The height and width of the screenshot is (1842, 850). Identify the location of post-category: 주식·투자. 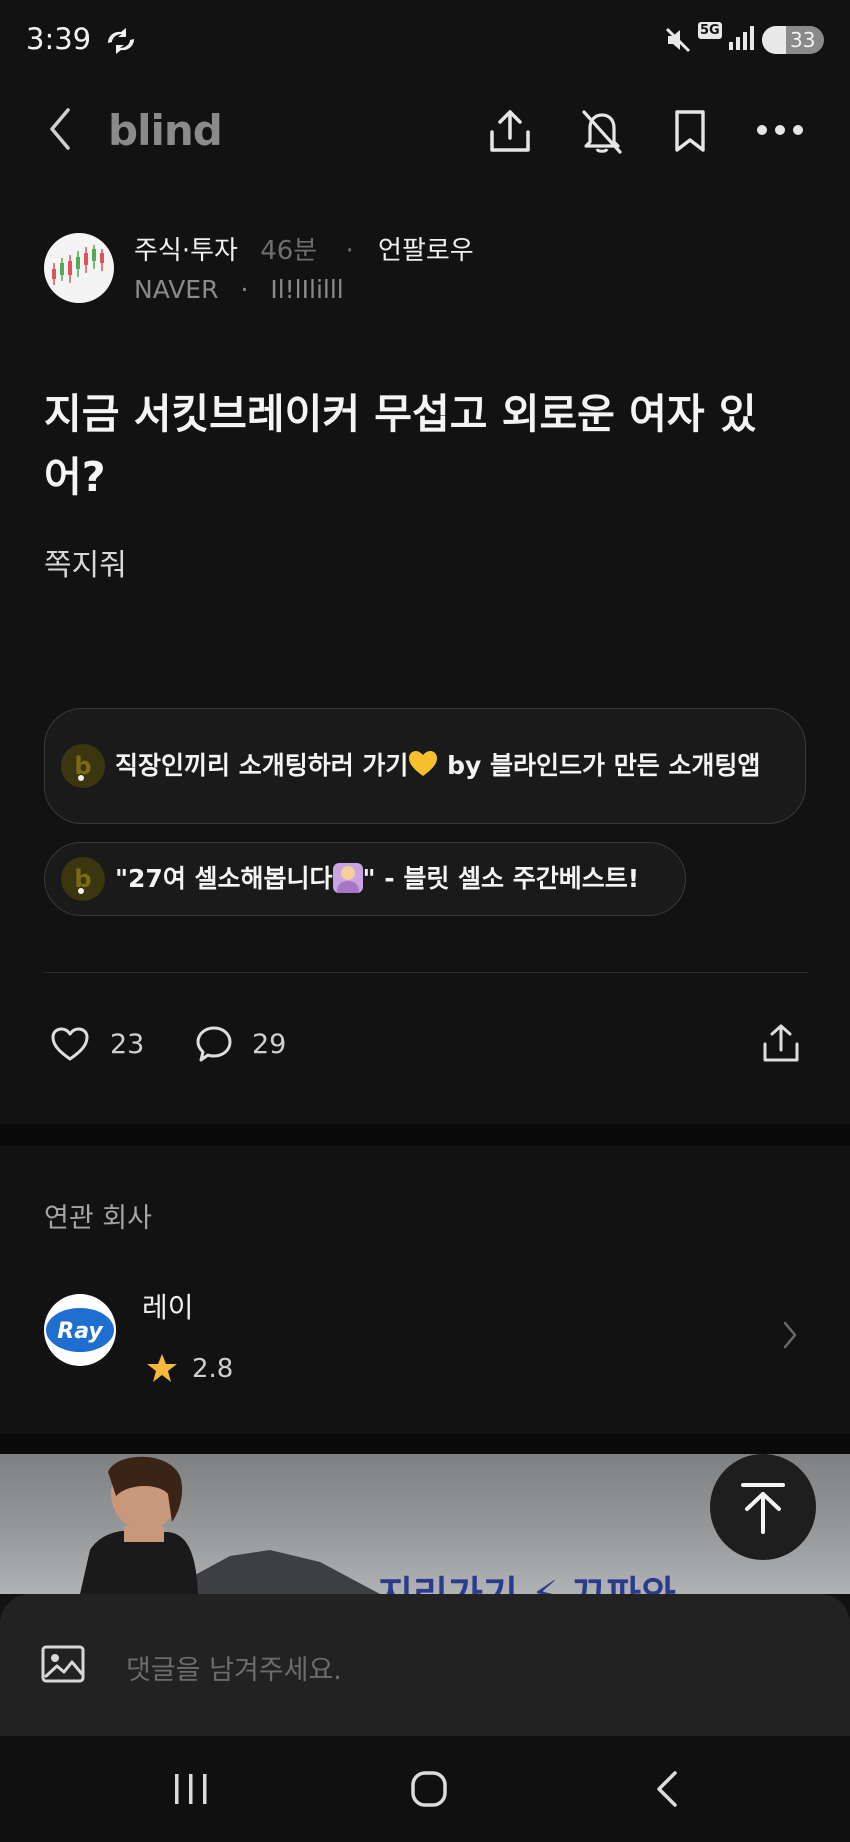
(186, 251).